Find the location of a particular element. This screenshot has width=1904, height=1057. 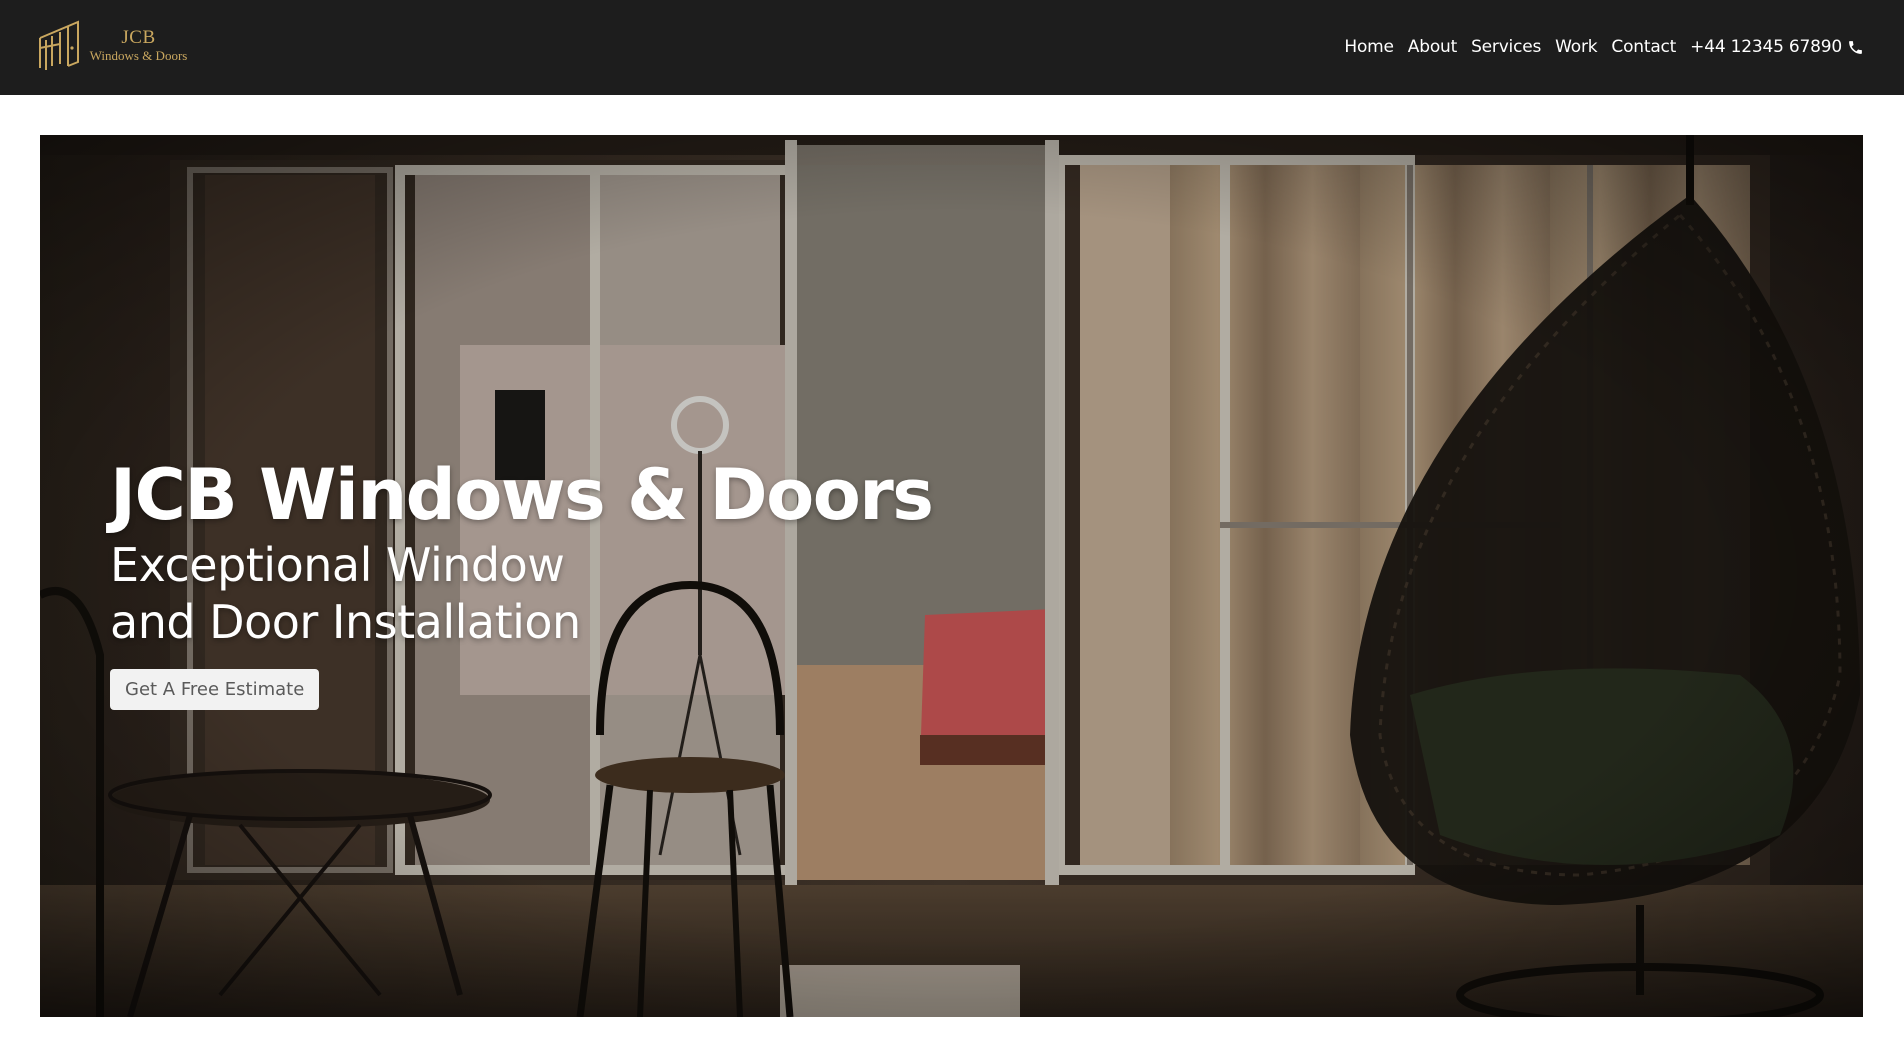

logo-name: JCB is located at coordinates (138, 37).